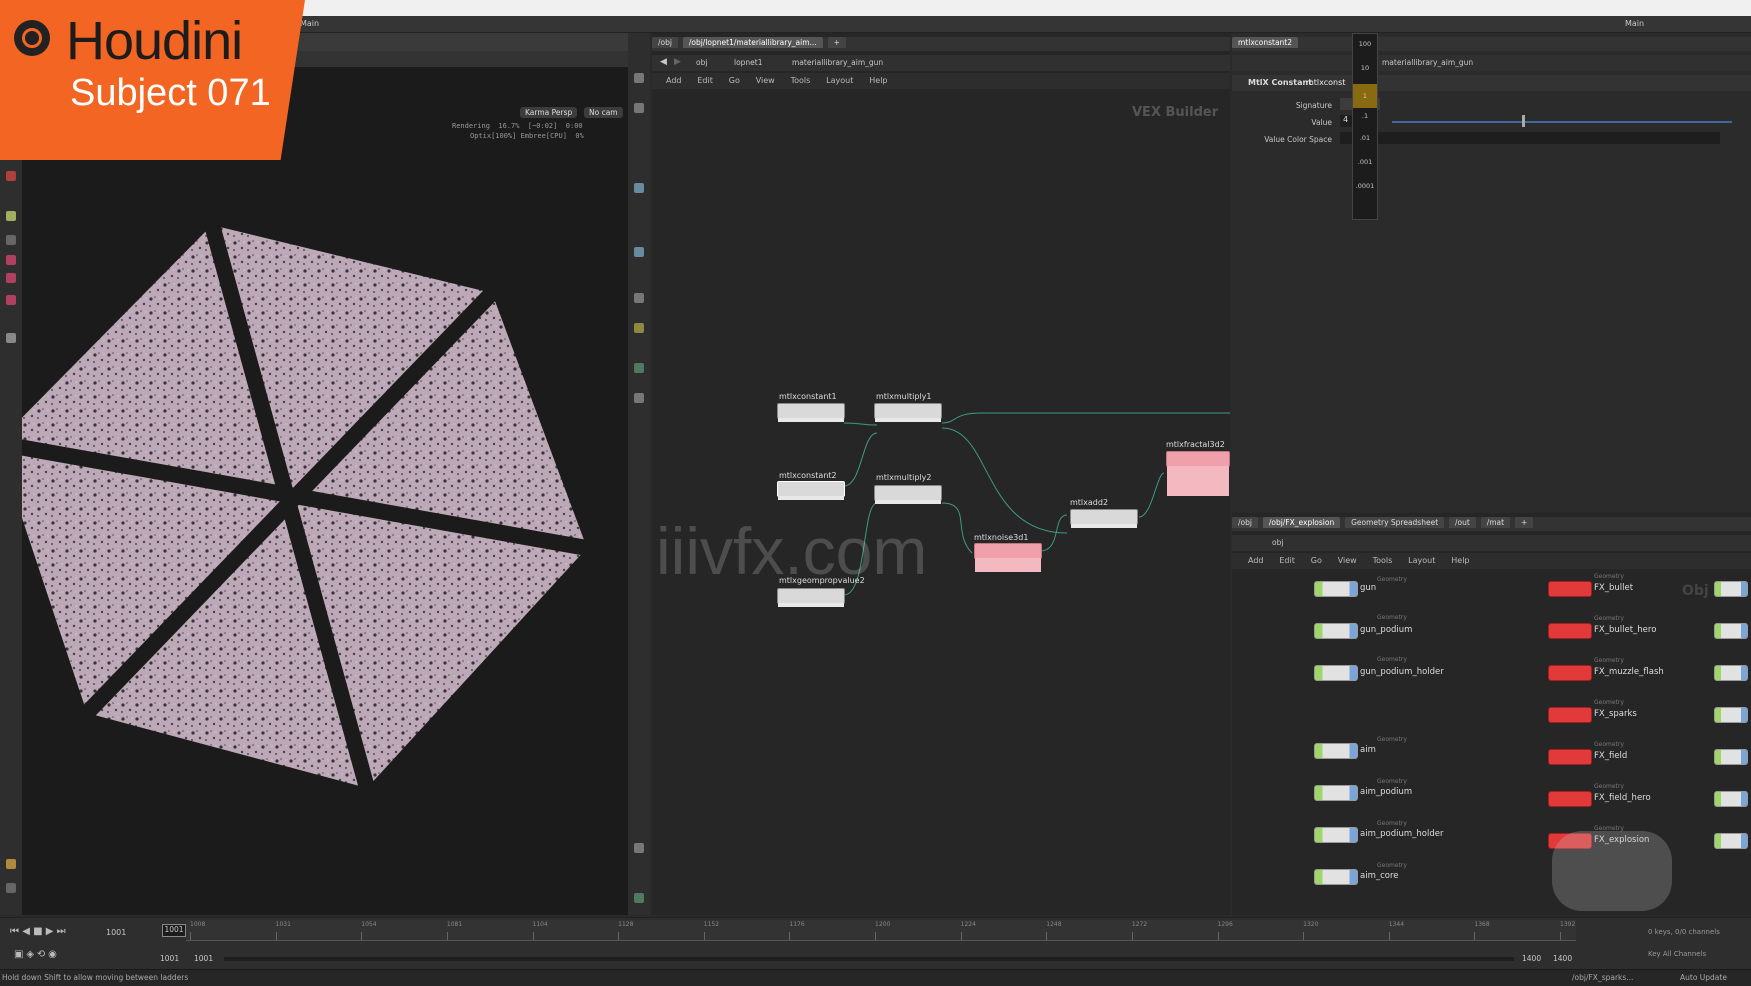 Image resolution: width=1751 pixels, height=986 pixels. I want to click on obj-tab-out: /out, so click(1462, 522).